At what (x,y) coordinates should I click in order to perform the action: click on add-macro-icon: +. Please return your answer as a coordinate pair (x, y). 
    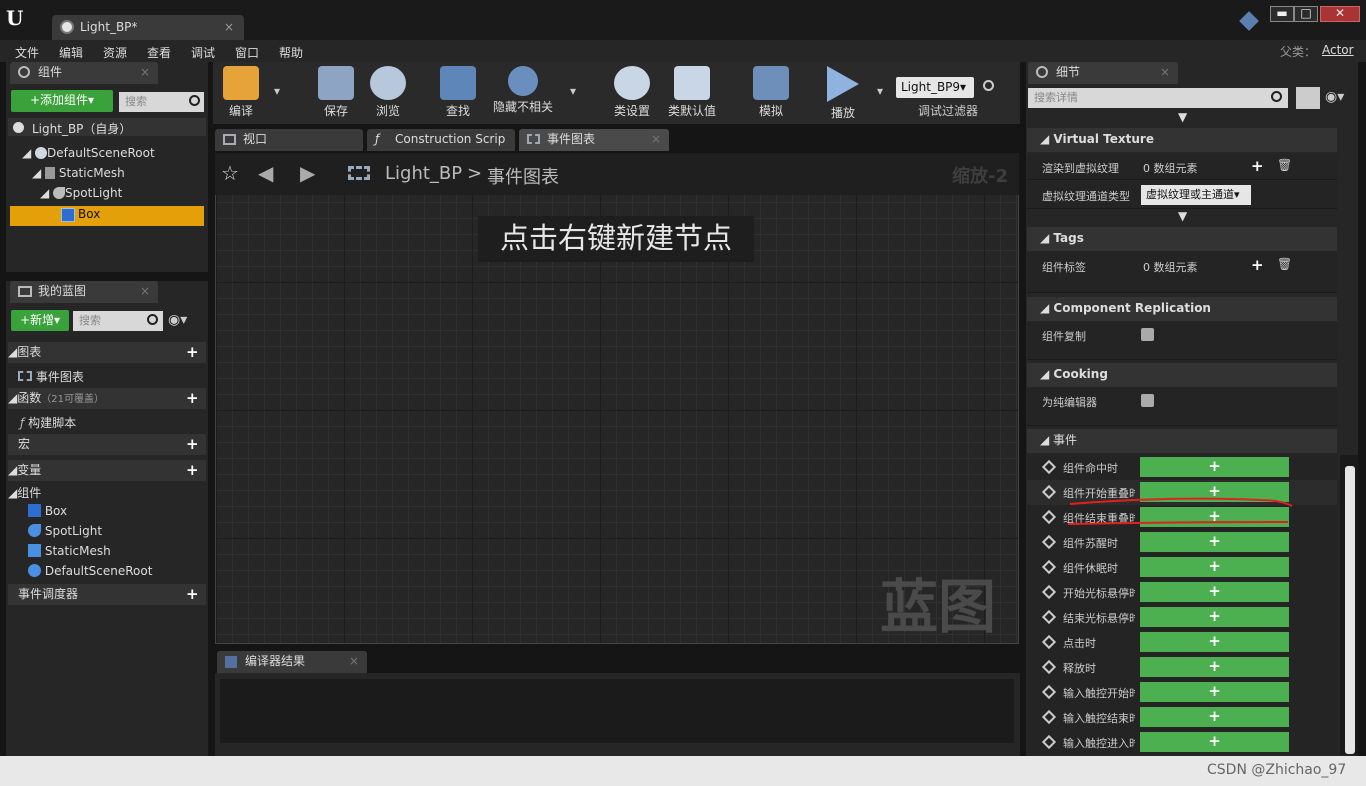
    Looking at the image, I should click on (192, 444).